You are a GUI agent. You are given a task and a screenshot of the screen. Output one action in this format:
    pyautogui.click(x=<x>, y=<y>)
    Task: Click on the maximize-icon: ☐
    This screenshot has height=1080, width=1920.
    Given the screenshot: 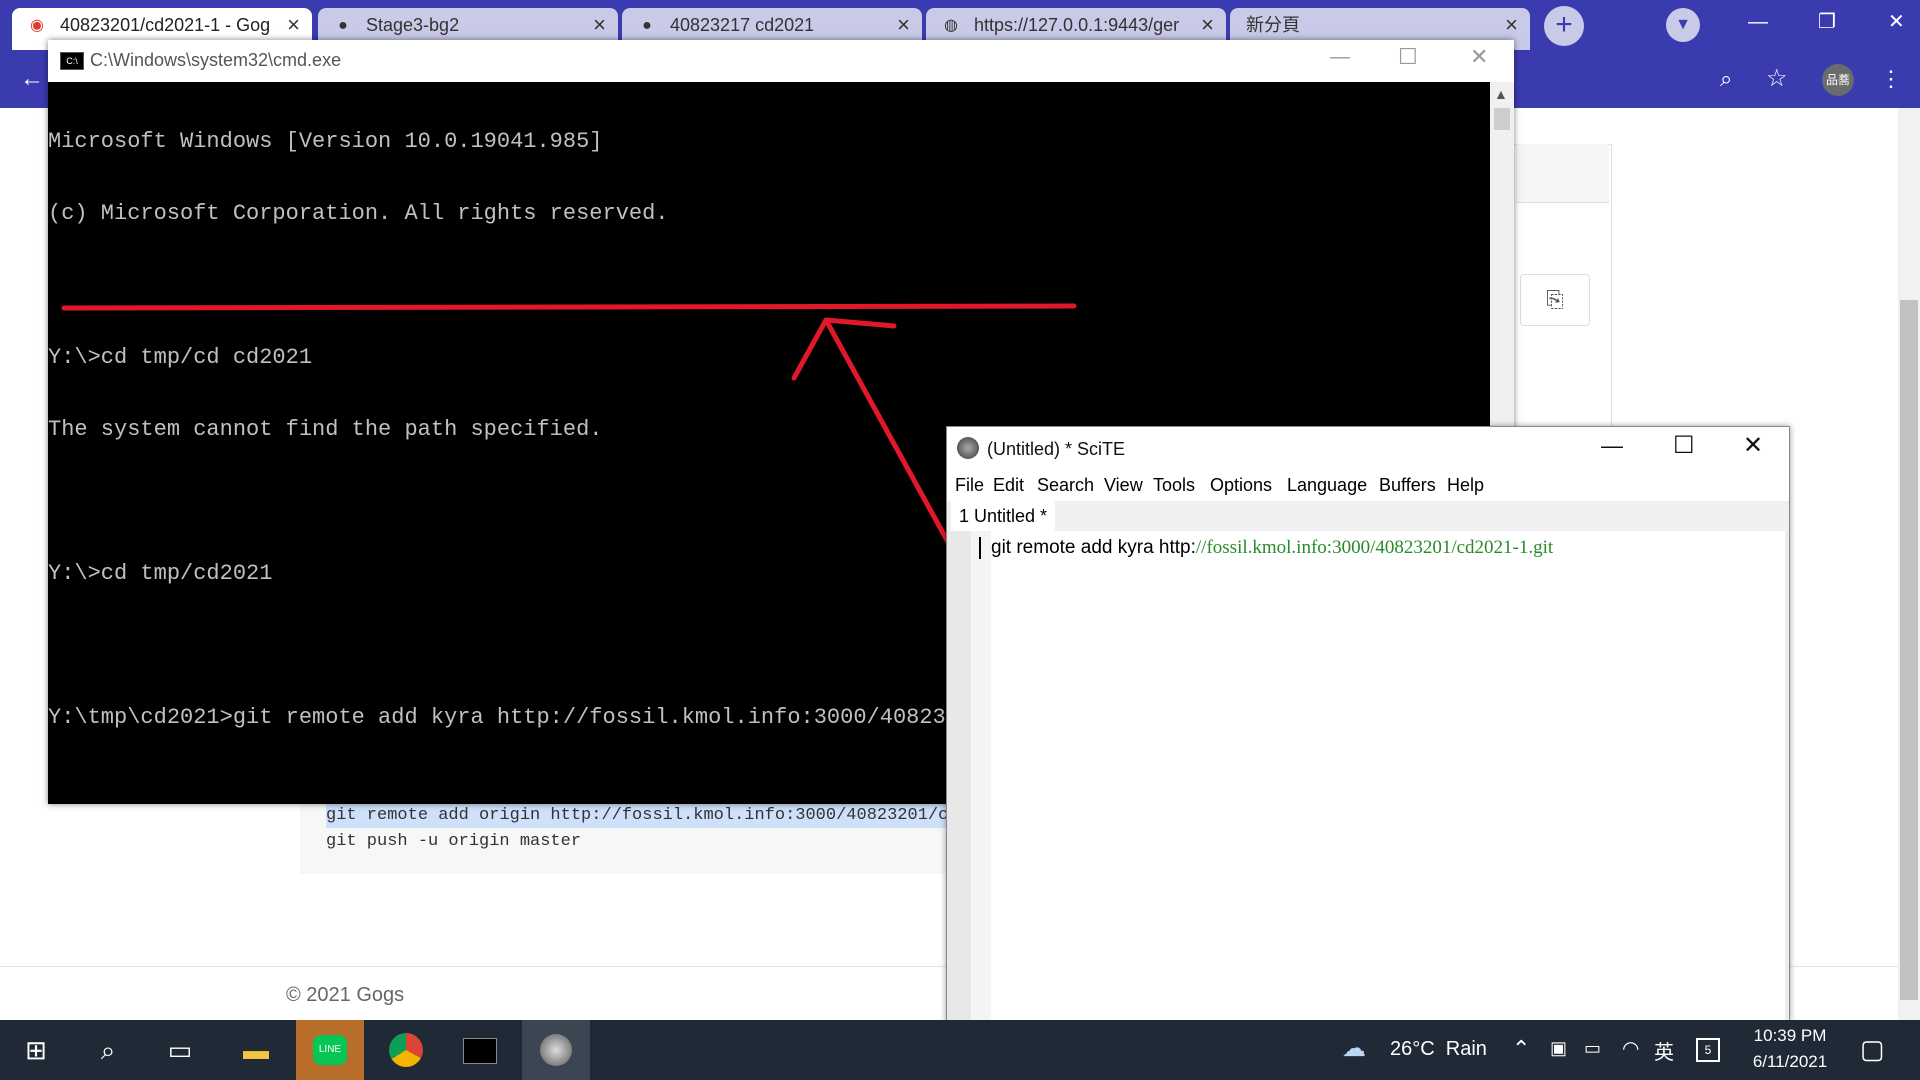 What is the action you would take?
    pyautogui.click(x=1684, y=445)
    